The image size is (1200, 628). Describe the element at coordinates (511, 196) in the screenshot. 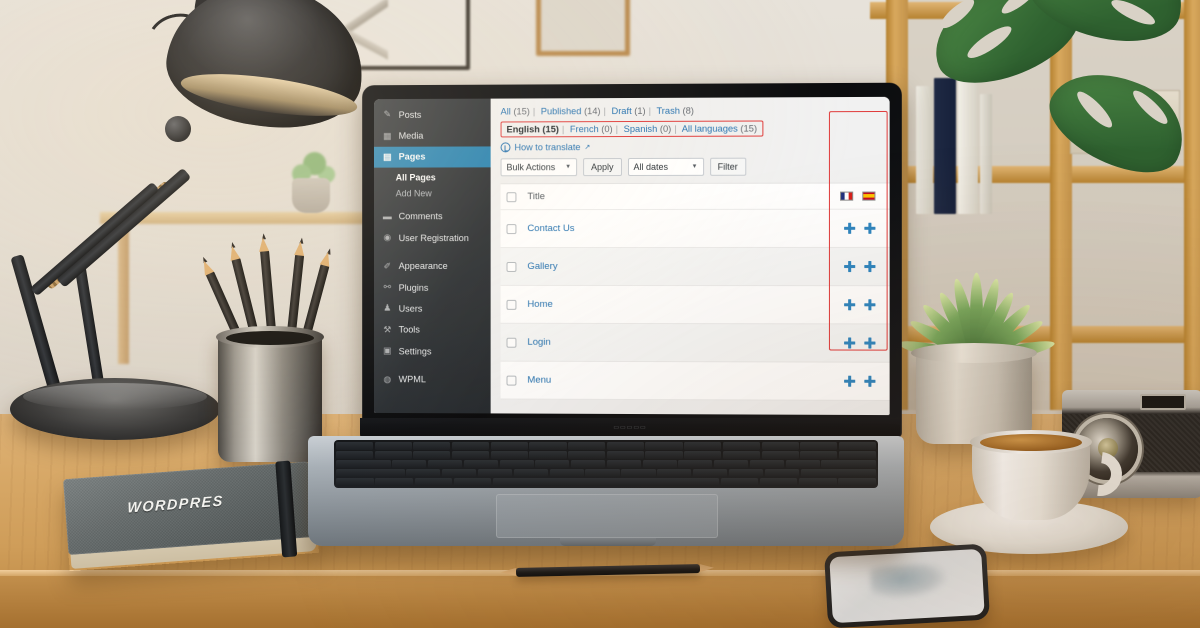

I see `select-all-checkbox` at that location.